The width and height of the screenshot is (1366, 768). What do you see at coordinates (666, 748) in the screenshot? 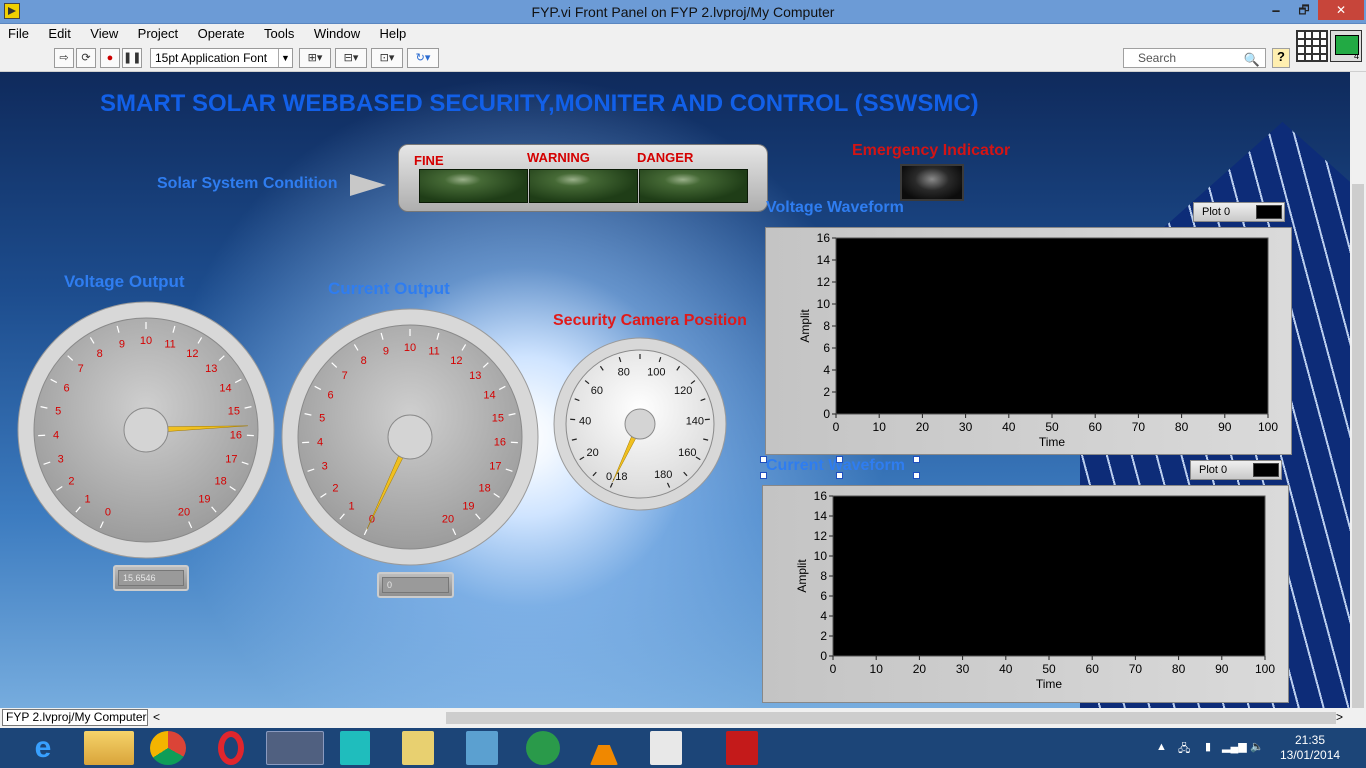
I see `notepad-icon` at bounding box center [666, 748].